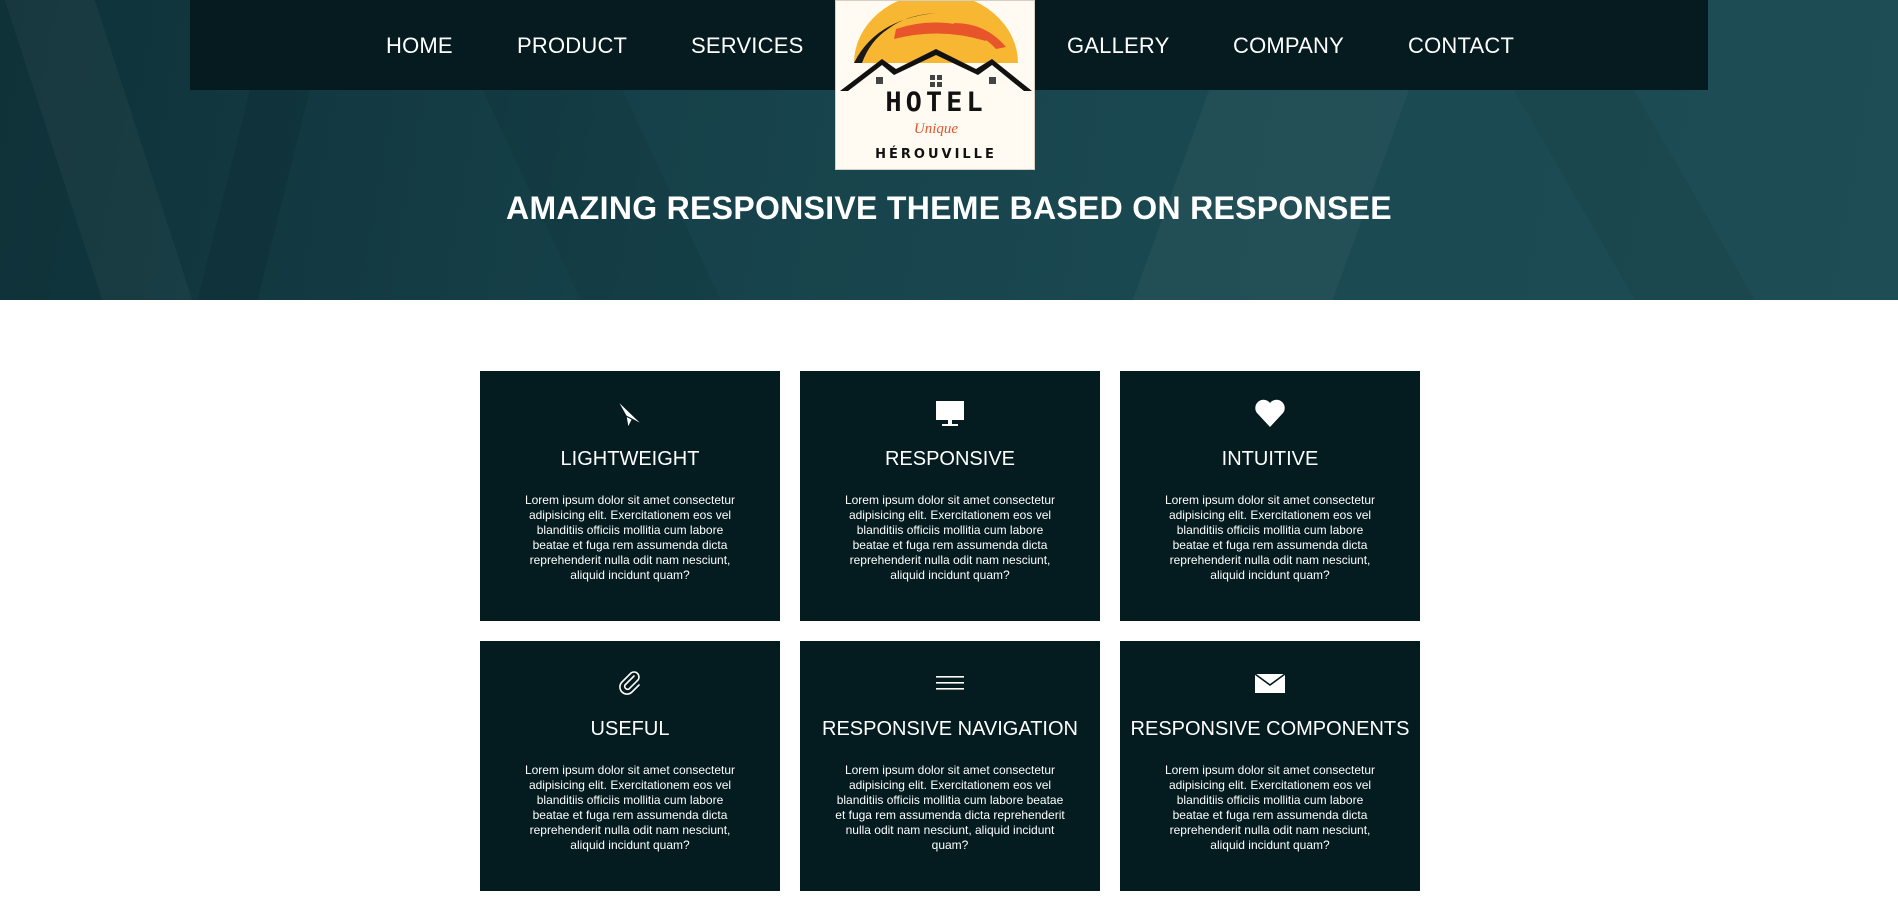  What do you see at coordinates (1118, 46) in the screenshot?
I see `nav-gallery: GALLERY` at bounding box center [1118, 46].